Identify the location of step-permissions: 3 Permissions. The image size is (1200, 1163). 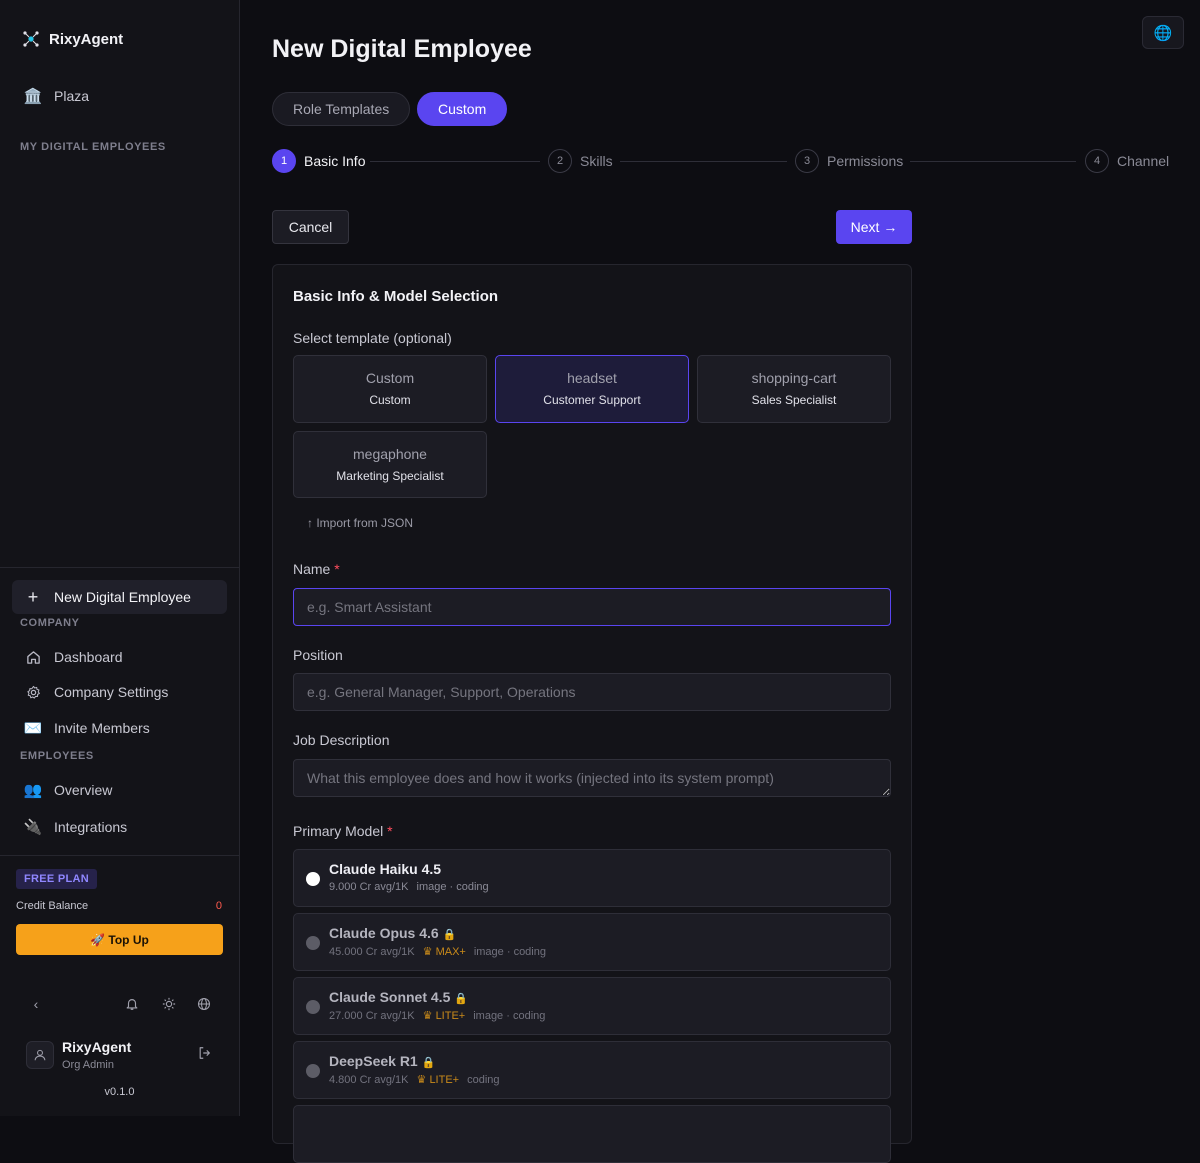
(849, 161).